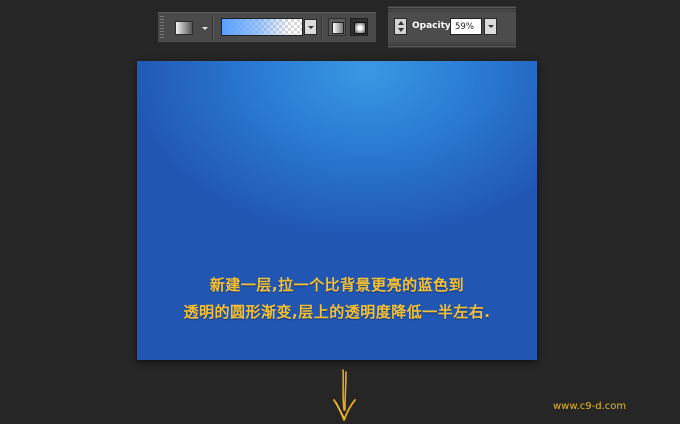 The width and height of the screenshot is (680, 424). I want to click on radial-gradient-button, so click(359, 27).